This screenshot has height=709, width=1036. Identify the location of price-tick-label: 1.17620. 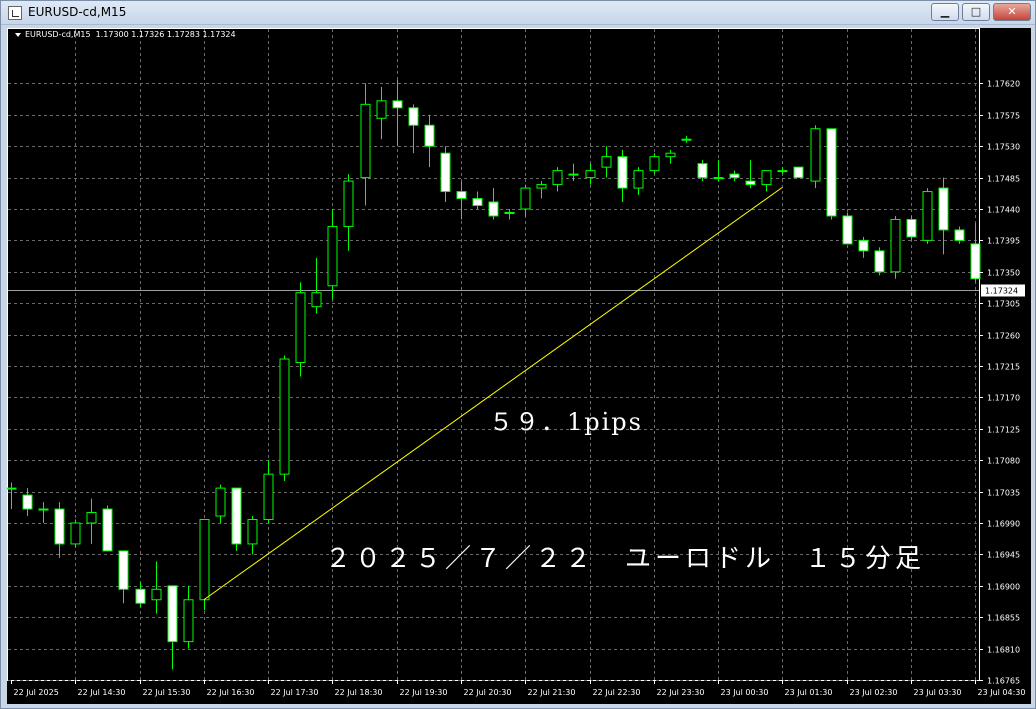
(1003, 84).